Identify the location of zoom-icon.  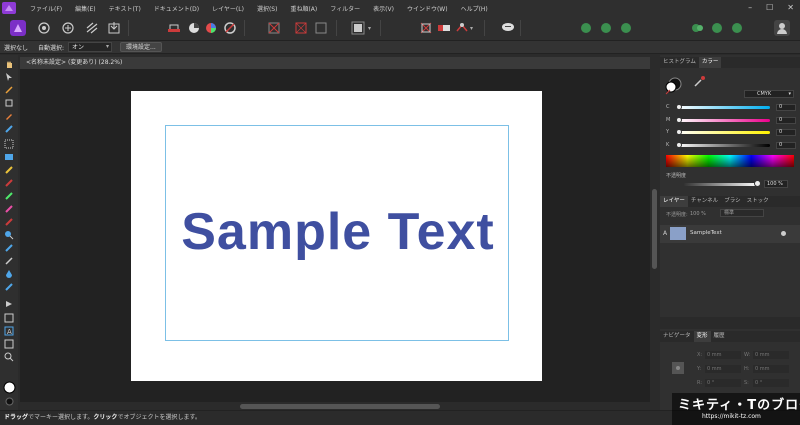
(9, 235).